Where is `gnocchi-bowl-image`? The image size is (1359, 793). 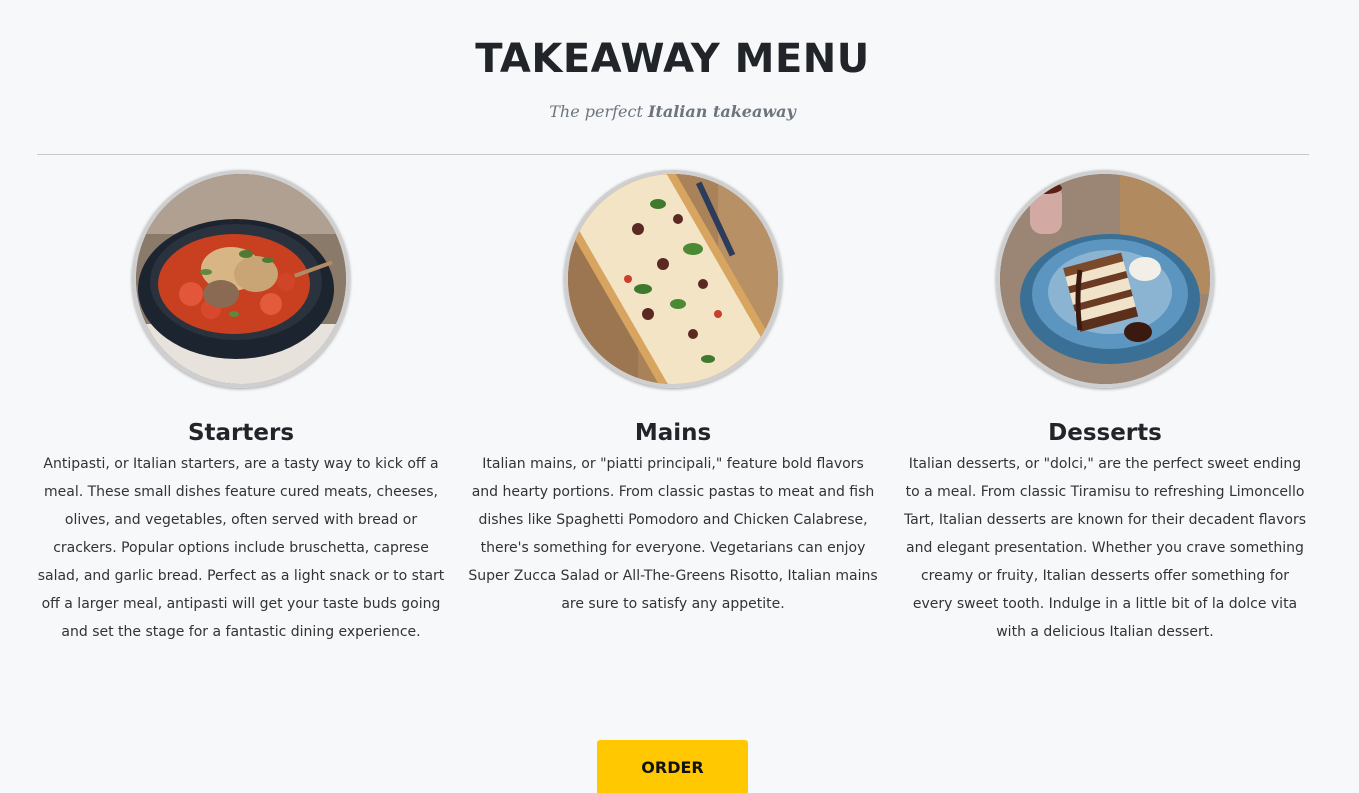
gnocchi-bowl-image is located at coordinates (241, 279).